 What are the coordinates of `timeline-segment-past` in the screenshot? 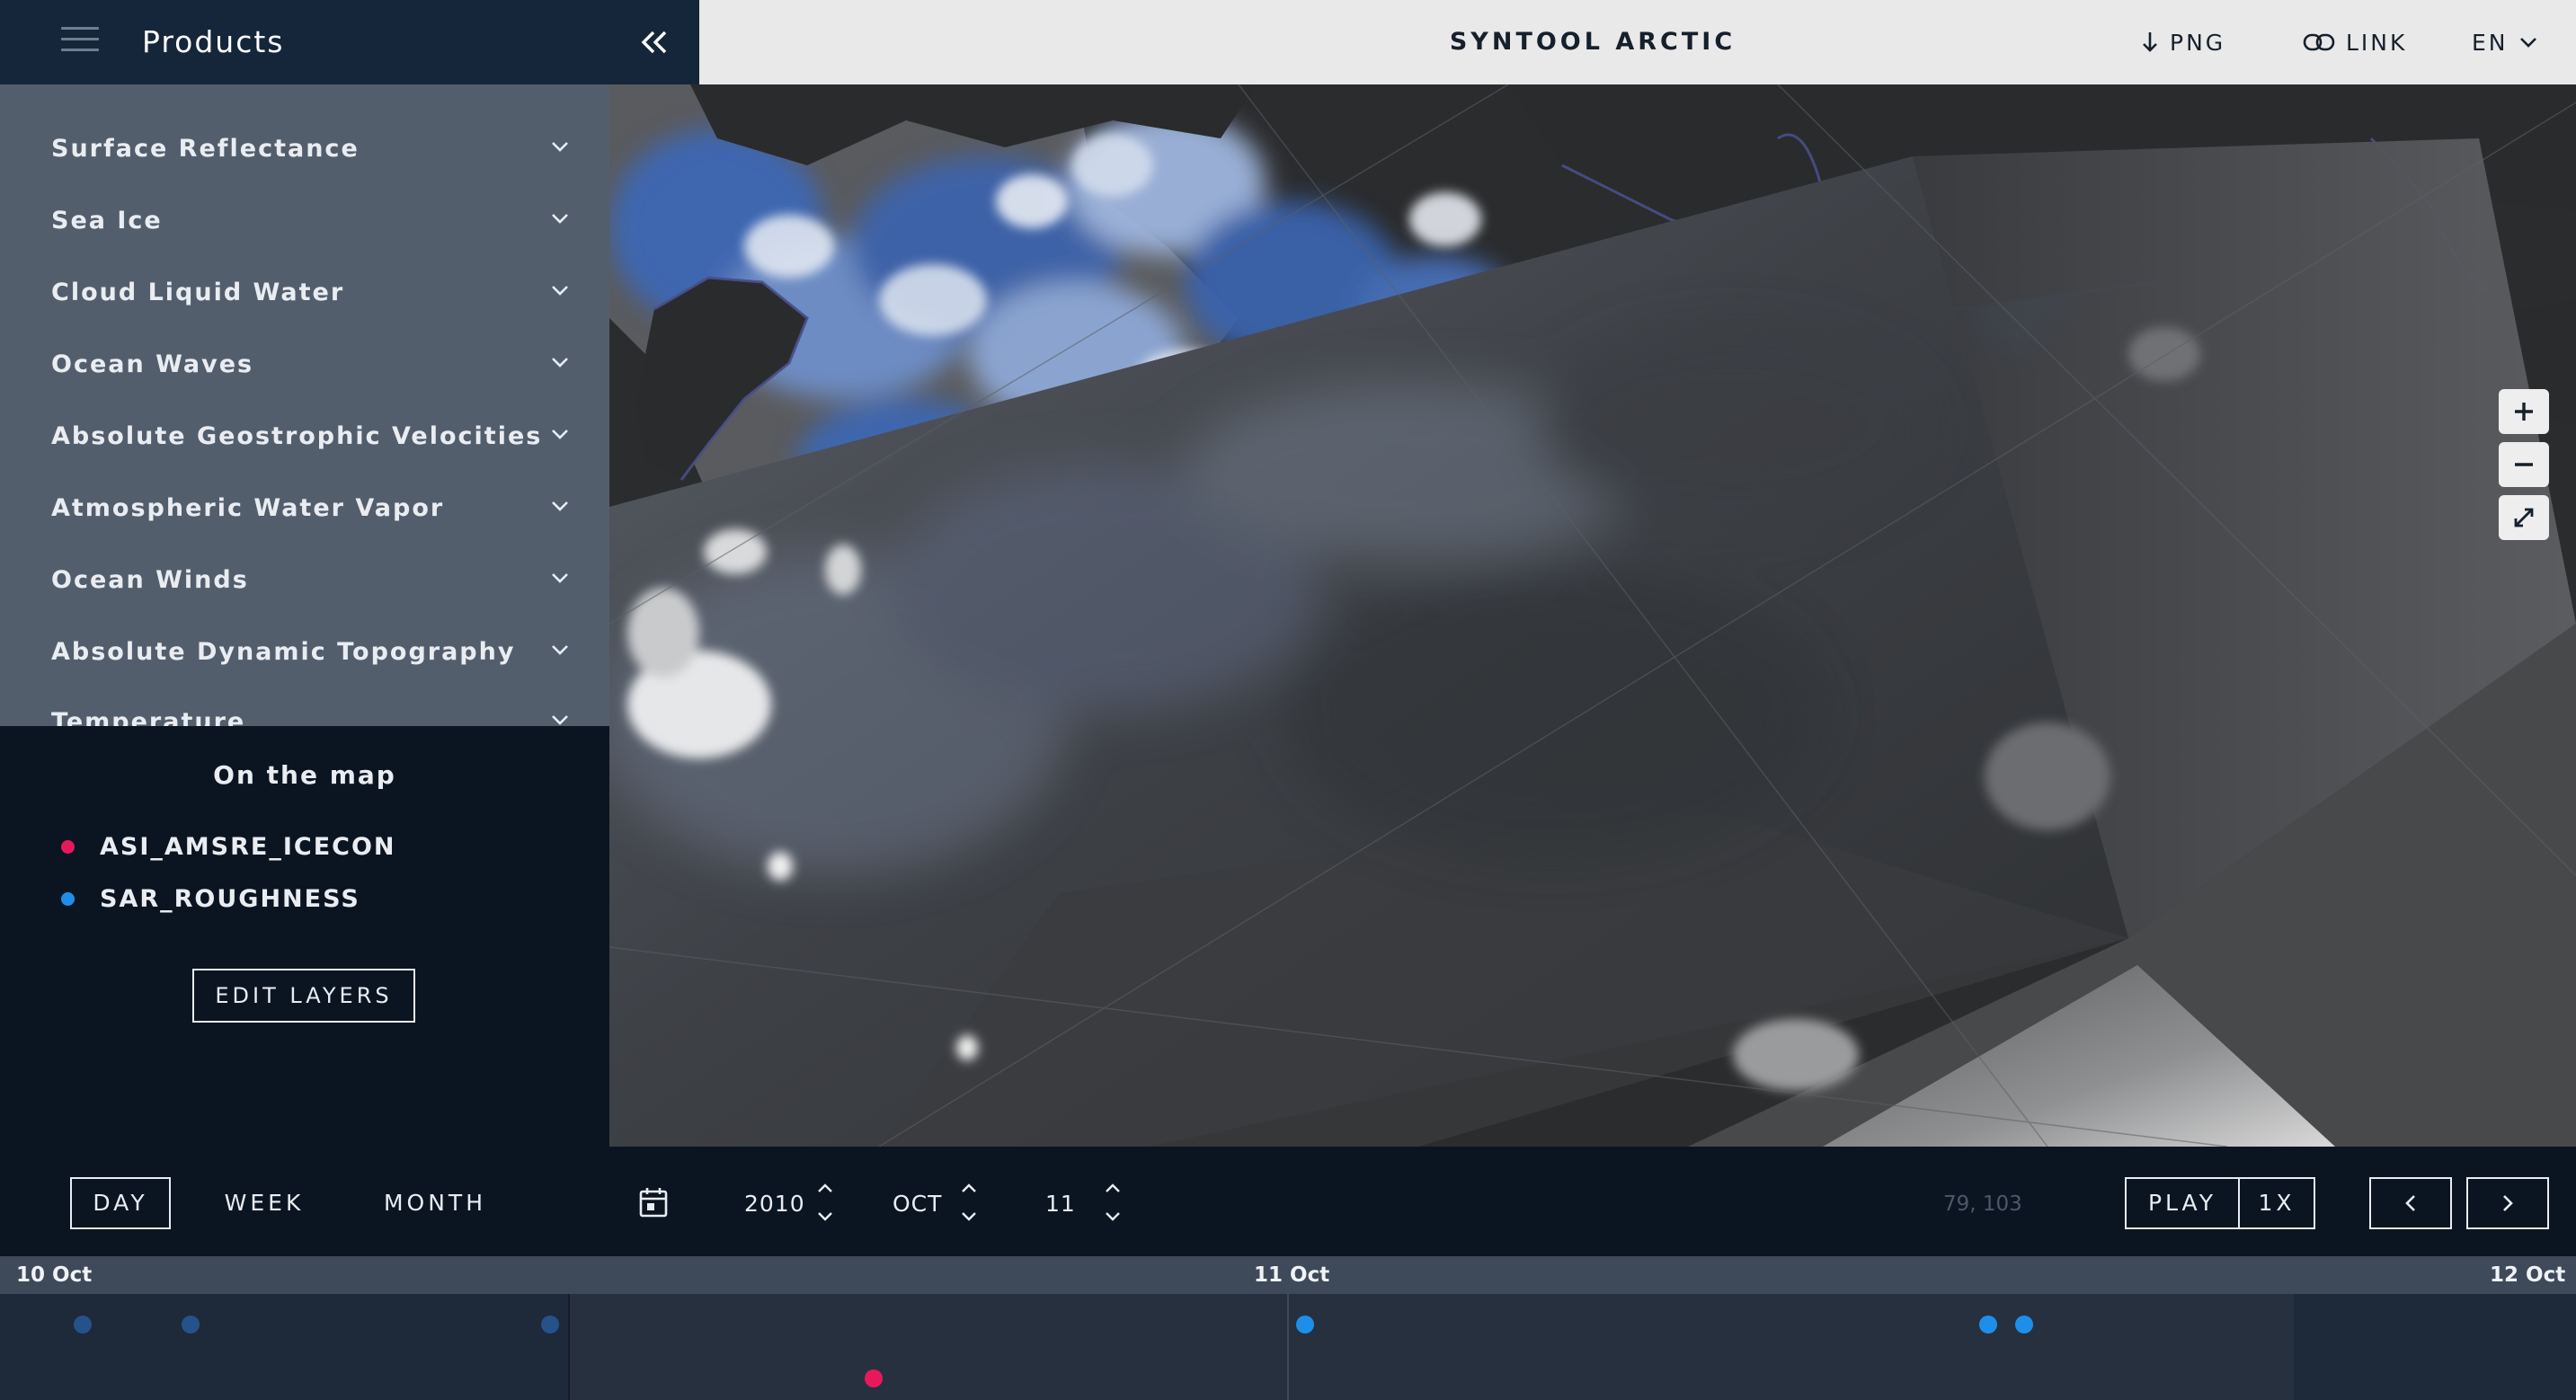 It's located at (284, 1347).